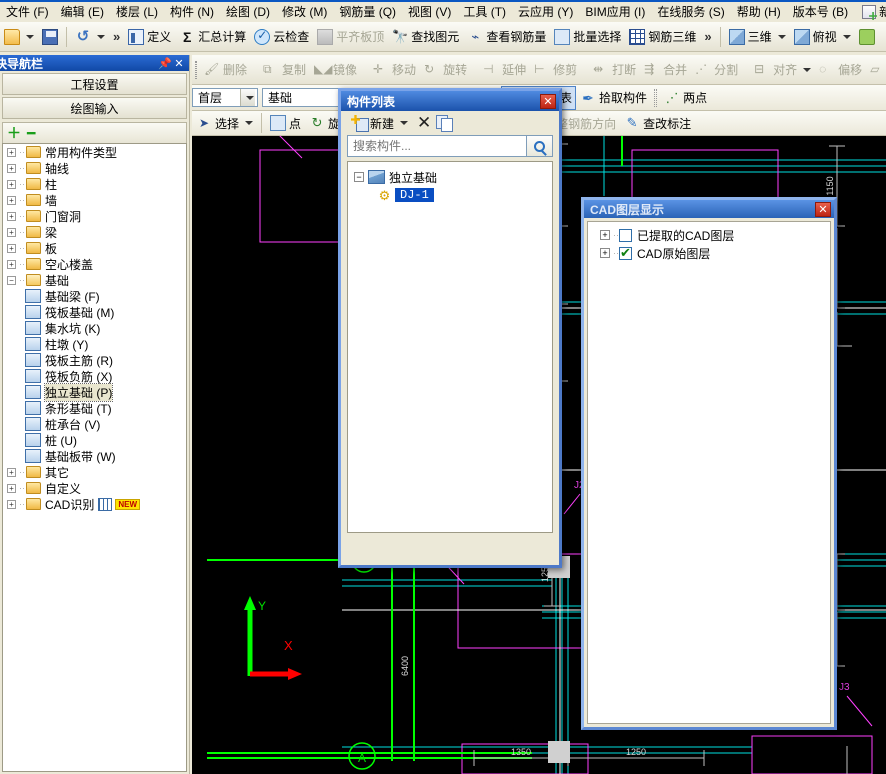  Describe the element at coordinates (94, 408) in the screenshot. I see `tree-item-strip-foundation: 条形基础 (T)` at that location.